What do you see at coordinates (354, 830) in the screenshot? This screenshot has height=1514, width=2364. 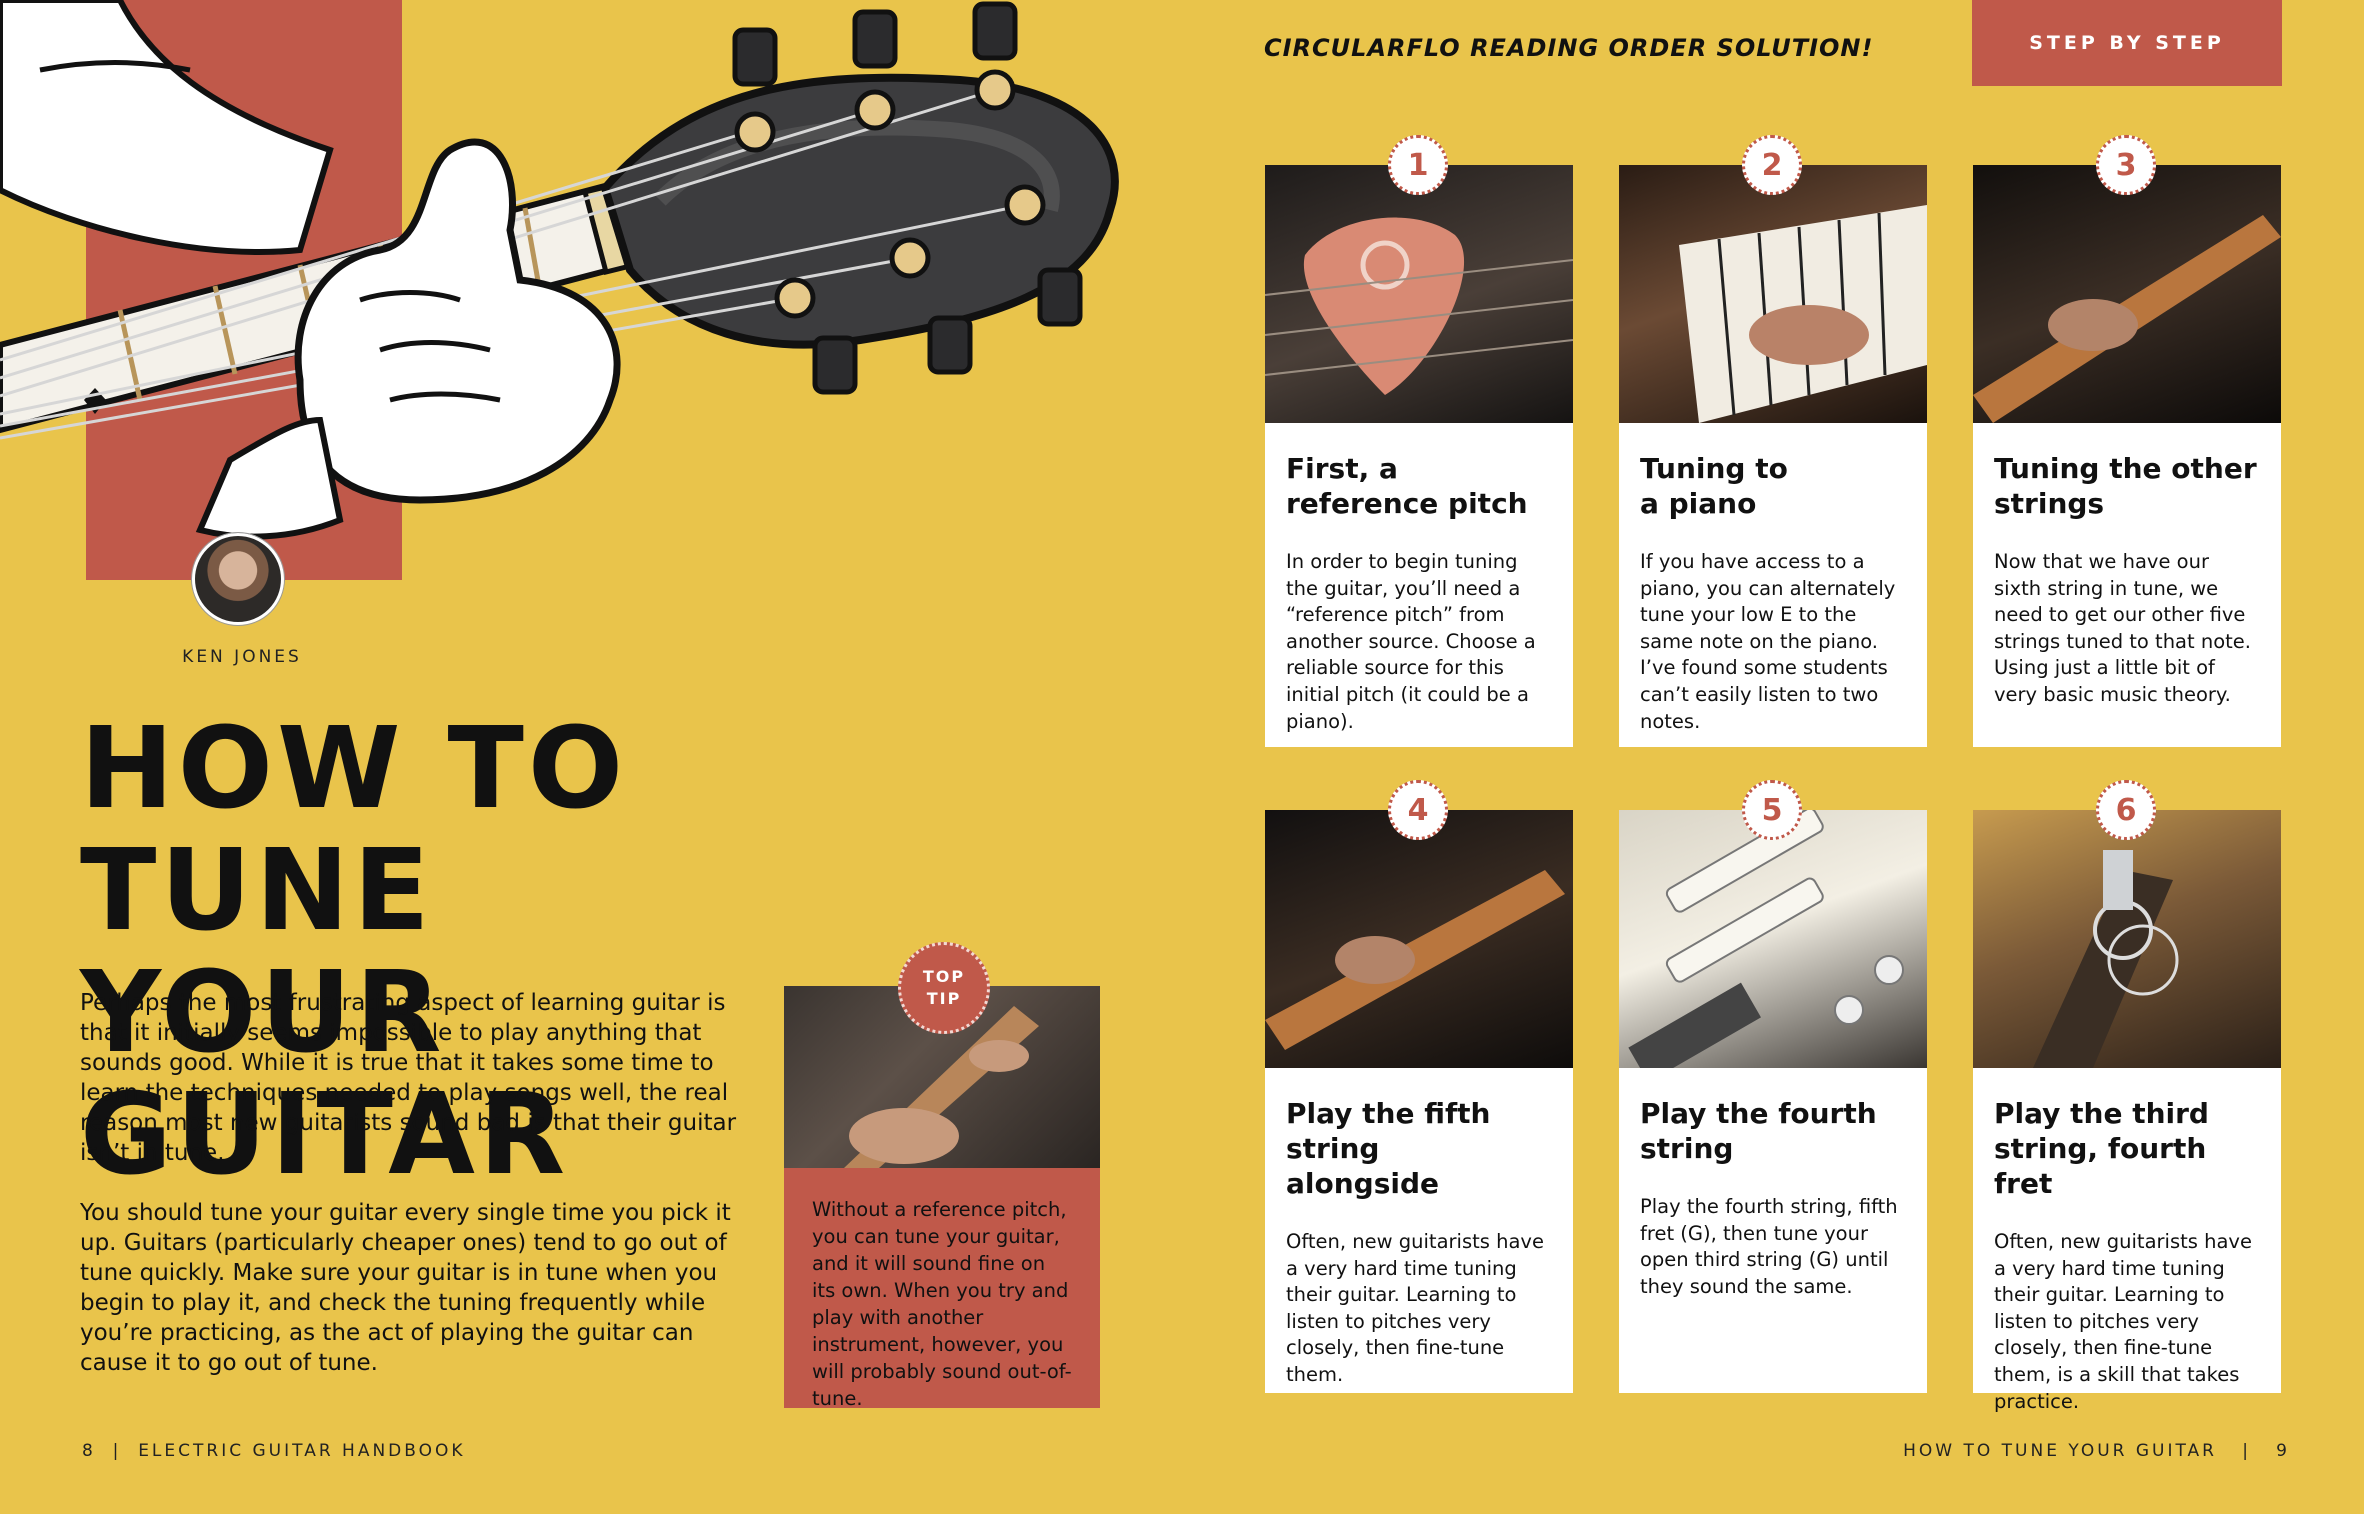 I see `title-line-1: HOW TO TUNE` at bounding box center [354, 830].